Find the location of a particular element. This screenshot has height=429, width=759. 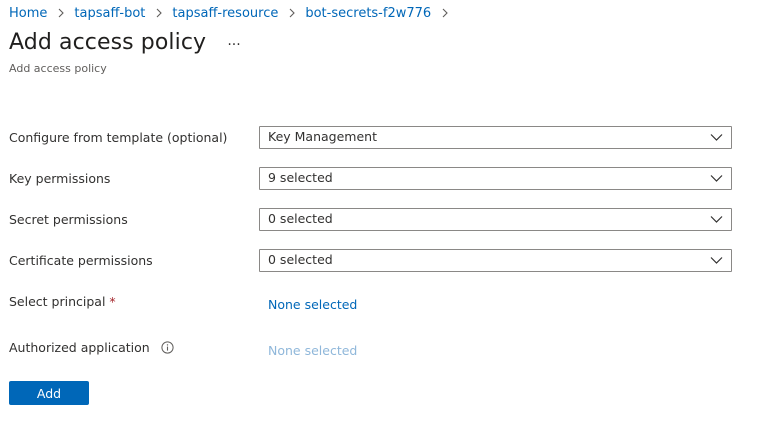

breadcrumb-keyvault-link: bot-secrets-f2w776 is located at coordinates (368, 13).